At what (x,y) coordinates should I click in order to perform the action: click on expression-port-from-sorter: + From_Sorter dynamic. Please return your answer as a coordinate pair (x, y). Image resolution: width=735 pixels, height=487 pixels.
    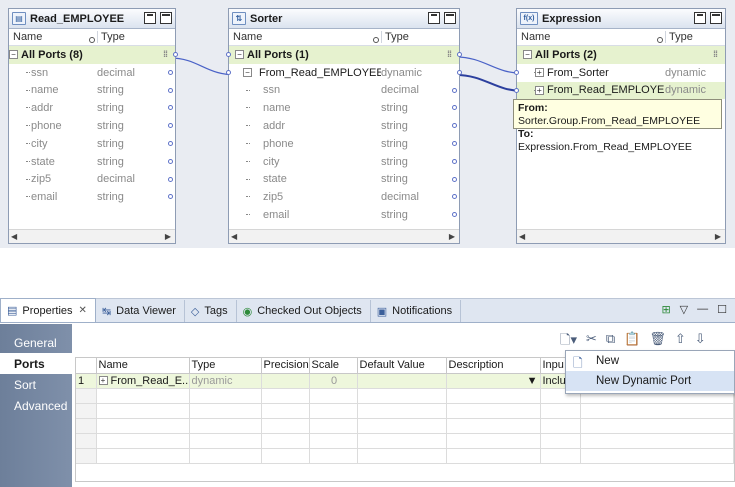
    Looking at the image, I should click on (619, 73).